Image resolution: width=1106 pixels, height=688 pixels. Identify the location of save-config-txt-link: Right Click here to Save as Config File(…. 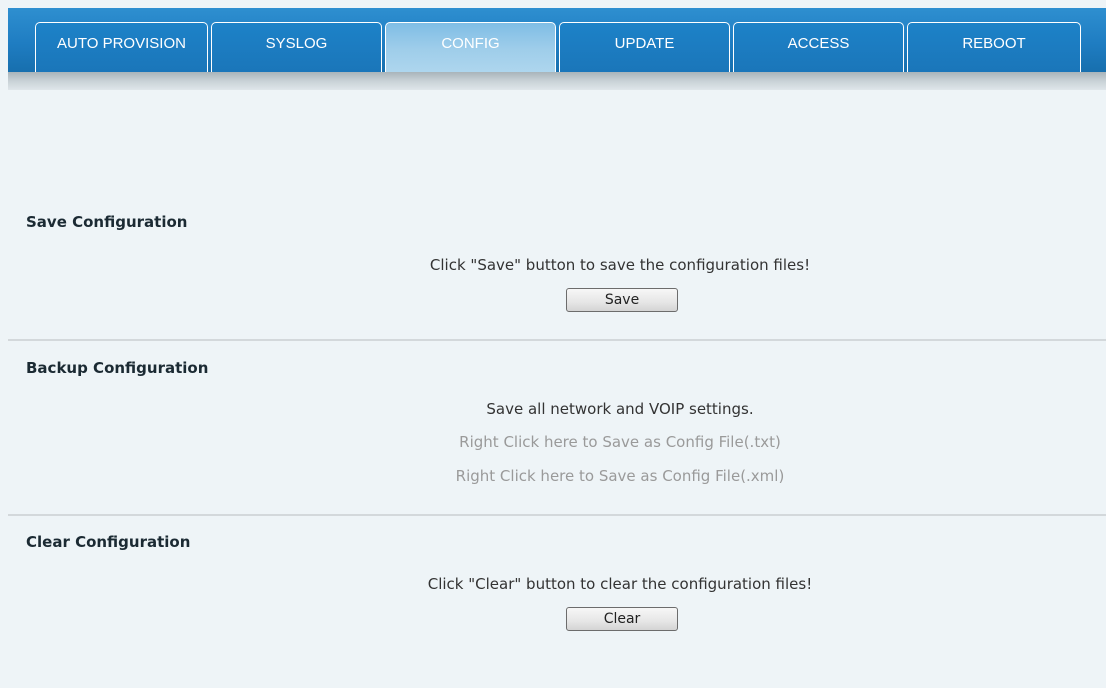
(620, 442).